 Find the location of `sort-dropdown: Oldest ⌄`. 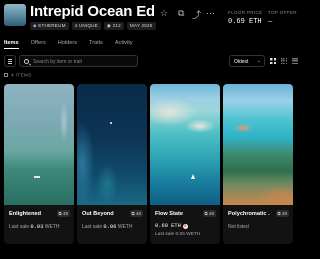

sort-dropdown: Oldest ⌄ is located at coordinates (247, 61).